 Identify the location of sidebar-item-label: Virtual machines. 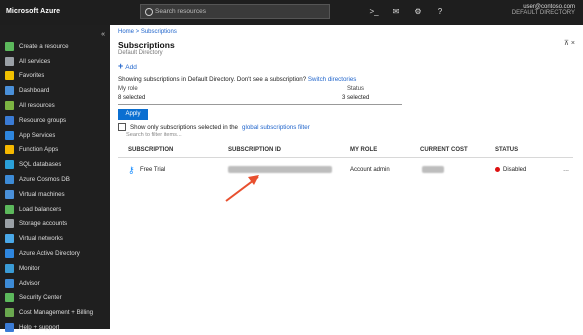
(42, 194).